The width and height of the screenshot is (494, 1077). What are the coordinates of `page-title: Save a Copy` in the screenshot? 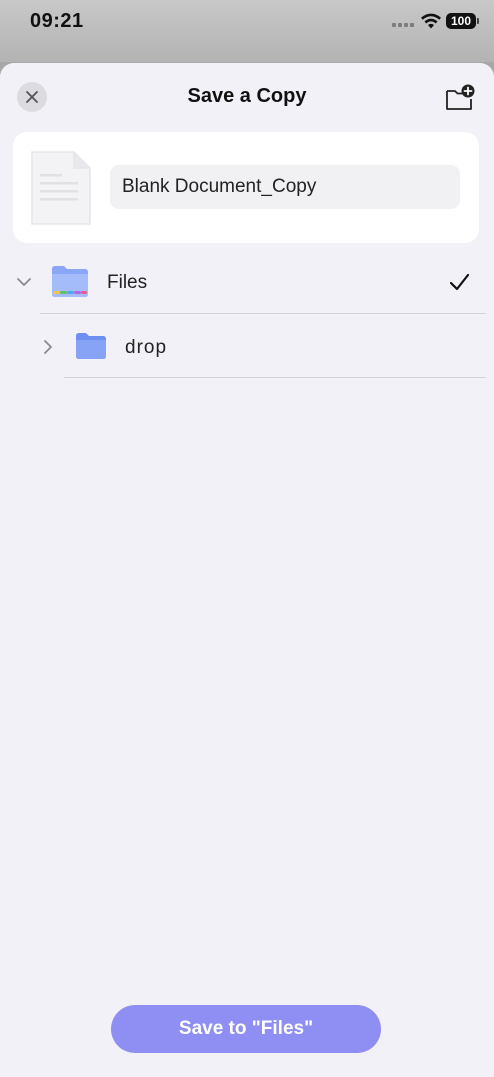 It's located at (247, 96).